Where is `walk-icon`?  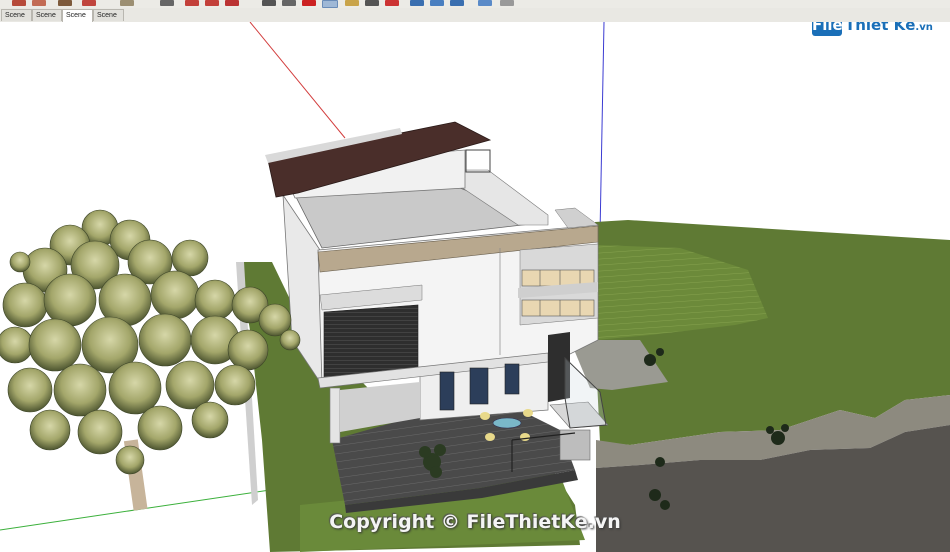
walk-icon is located at coordinates (485, 3).